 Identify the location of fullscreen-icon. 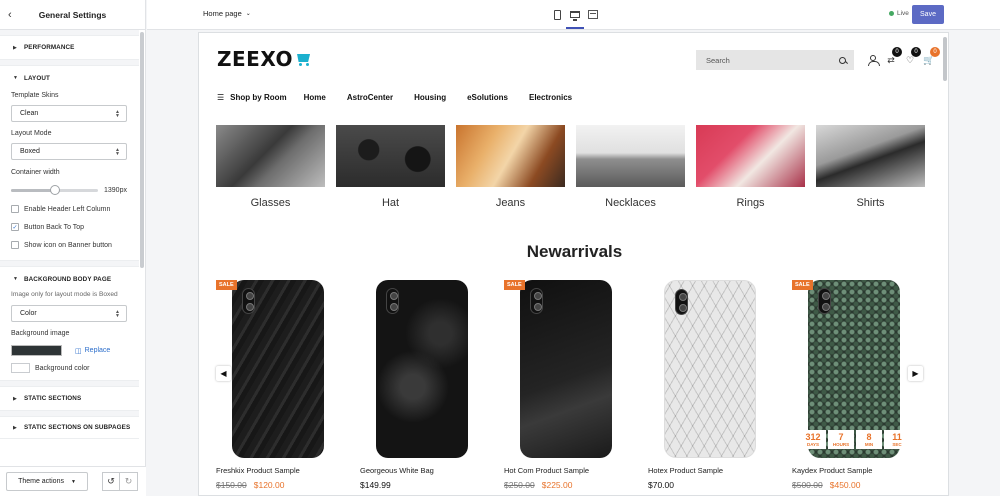
(593, 14).